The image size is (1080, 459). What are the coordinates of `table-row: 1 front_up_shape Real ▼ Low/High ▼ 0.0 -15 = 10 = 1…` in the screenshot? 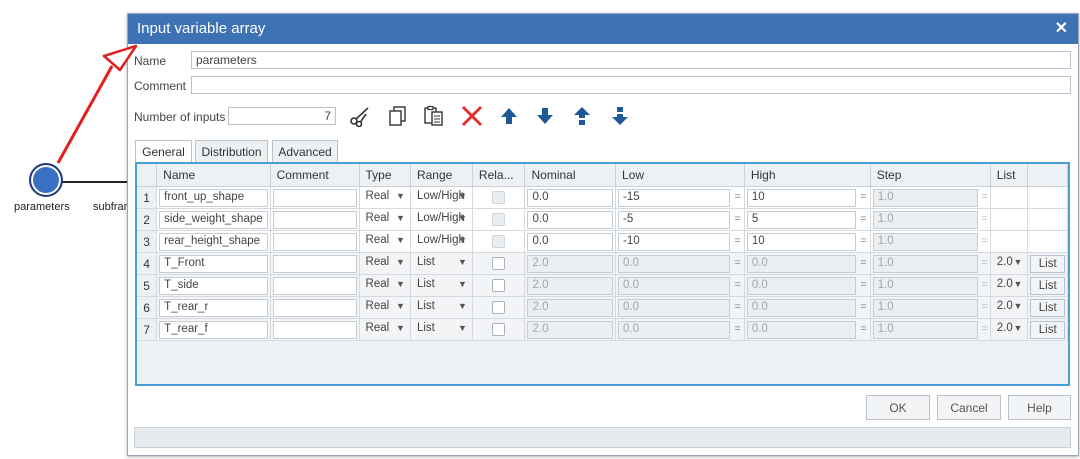 It's located at (602, 197).